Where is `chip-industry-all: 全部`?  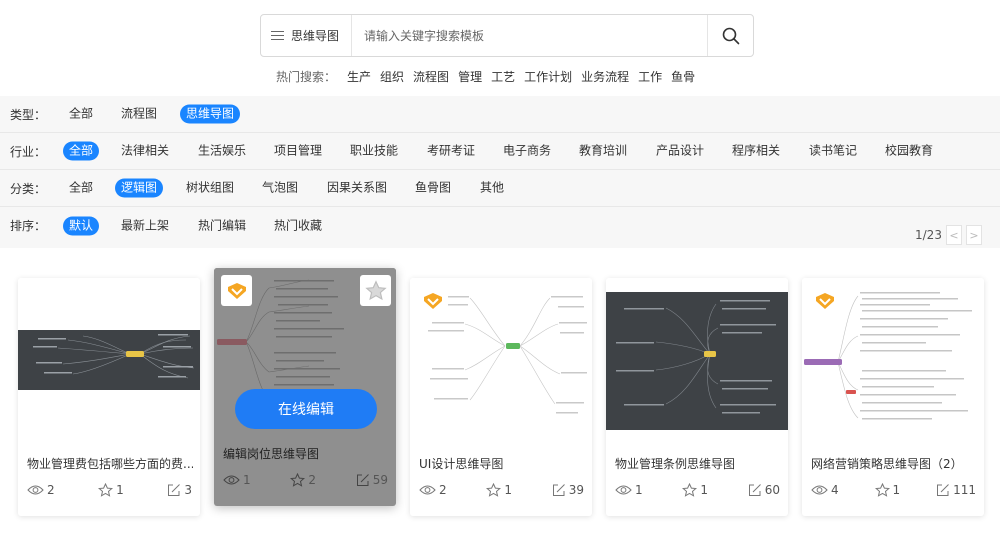
chip-industry-all: 全部 is located at coordinates (81, 151).